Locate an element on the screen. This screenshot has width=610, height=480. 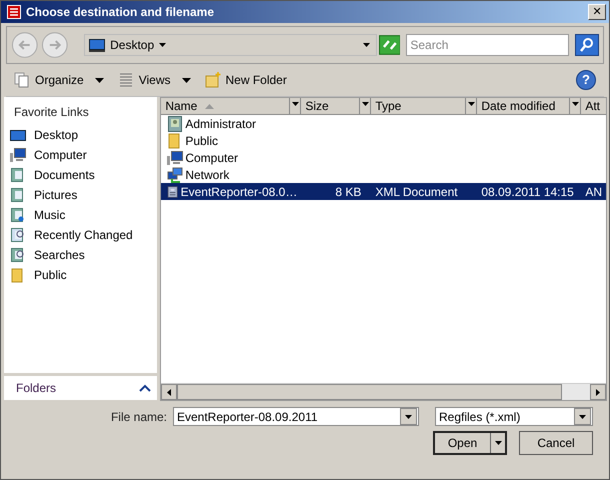
column-header: Type is located at coordinates (424, 106).